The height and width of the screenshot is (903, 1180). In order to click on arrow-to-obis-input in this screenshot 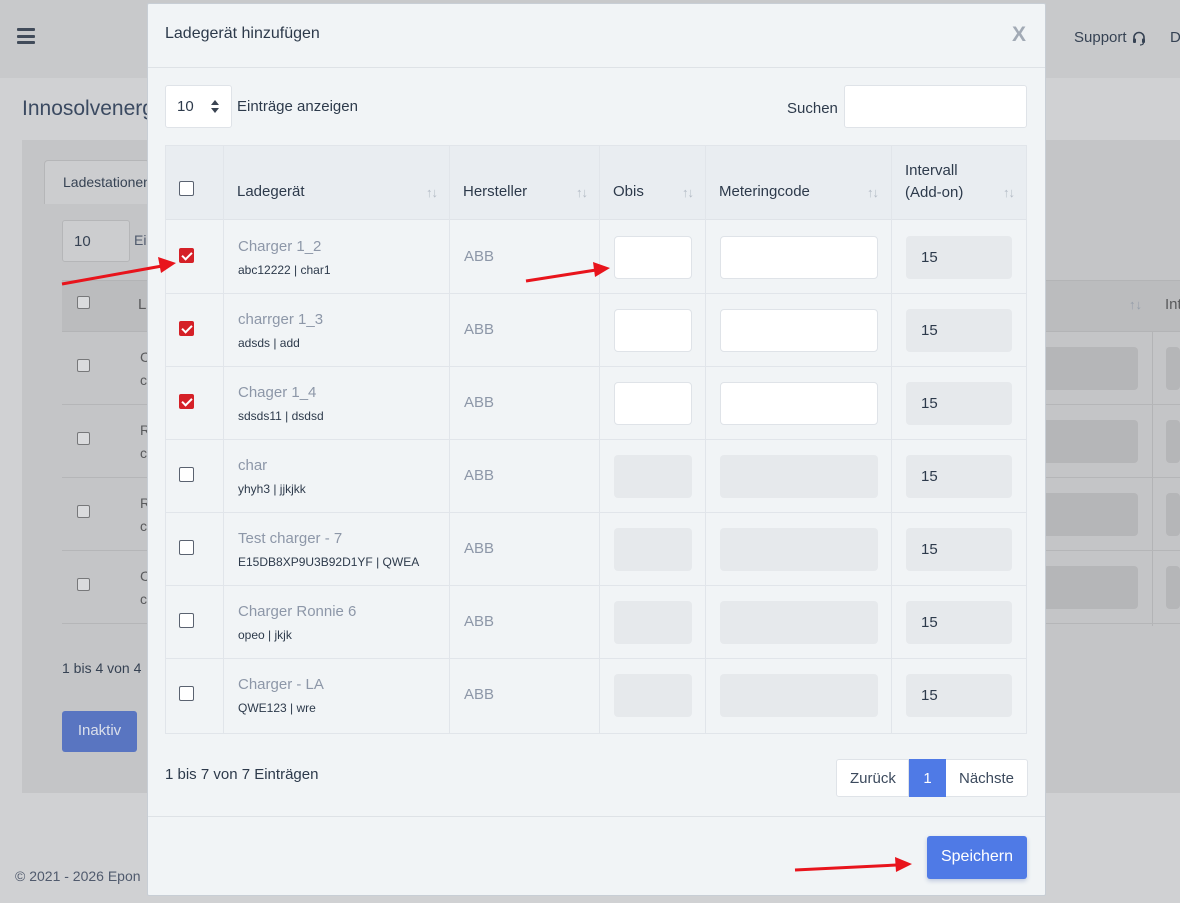, I will do `click(567, 272)`.